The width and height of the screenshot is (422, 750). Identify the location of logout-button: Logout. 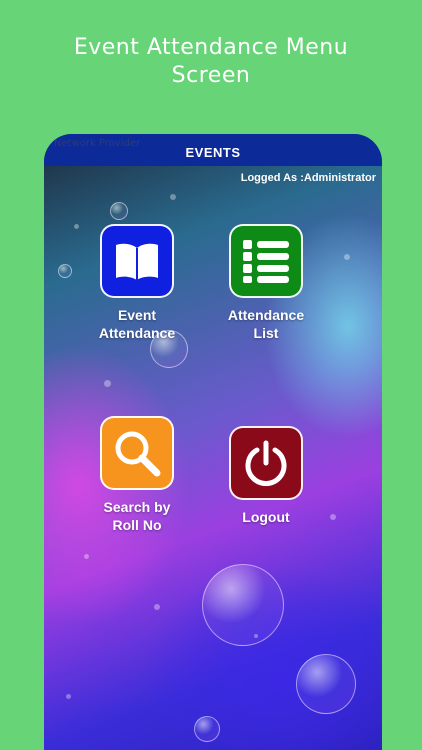
(266, 476).